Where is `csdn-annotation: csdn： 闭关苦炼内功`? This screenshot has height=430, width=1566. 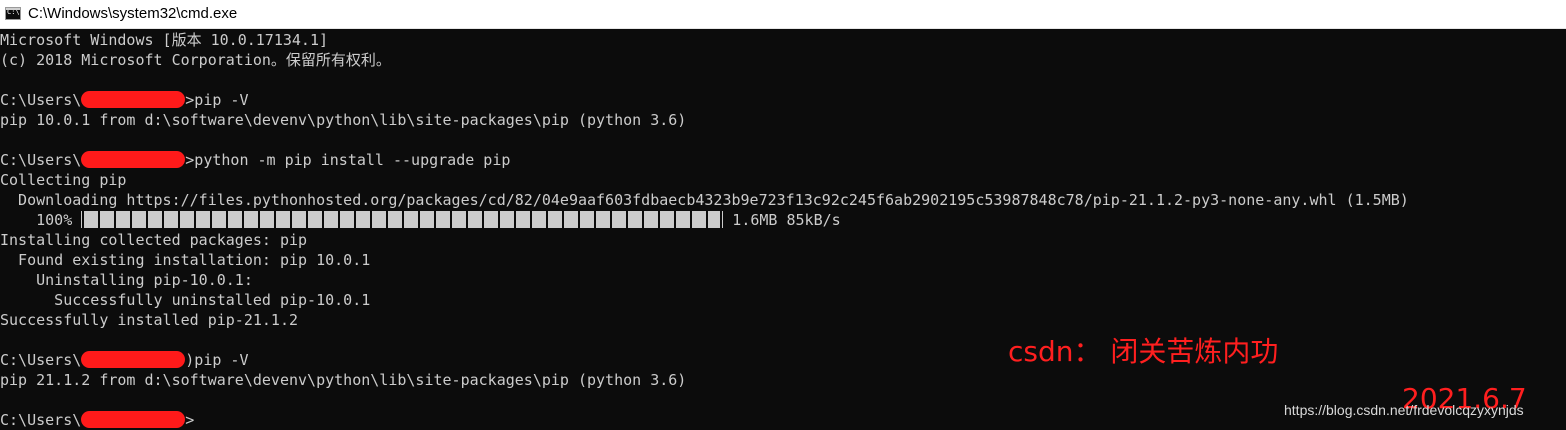 csdn-annotation: csdn： 闭关苦炼内功 is located at coordinates (1143, 351).